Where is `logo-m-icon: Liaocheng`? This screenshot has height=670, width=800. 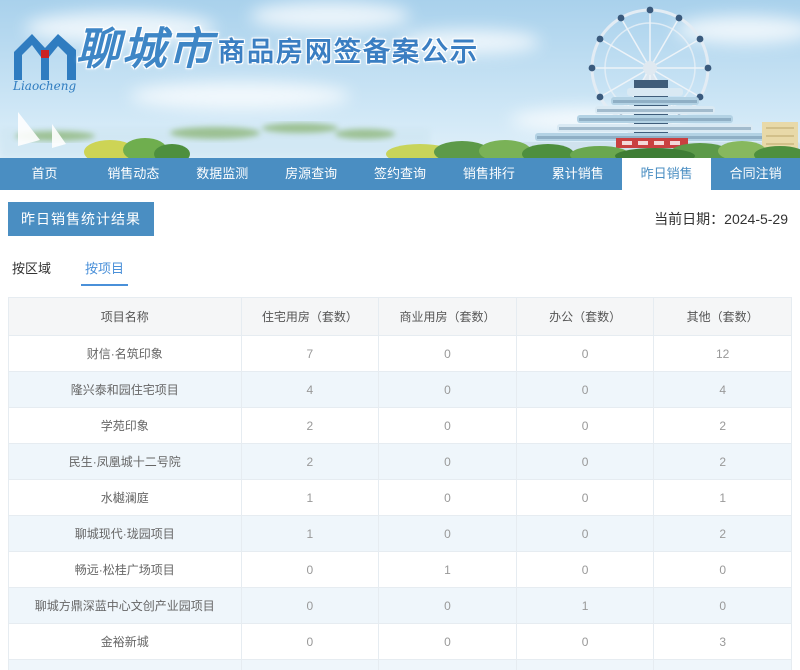
logo-m-icon: Liaocheng is located at coordinates (44, 63).